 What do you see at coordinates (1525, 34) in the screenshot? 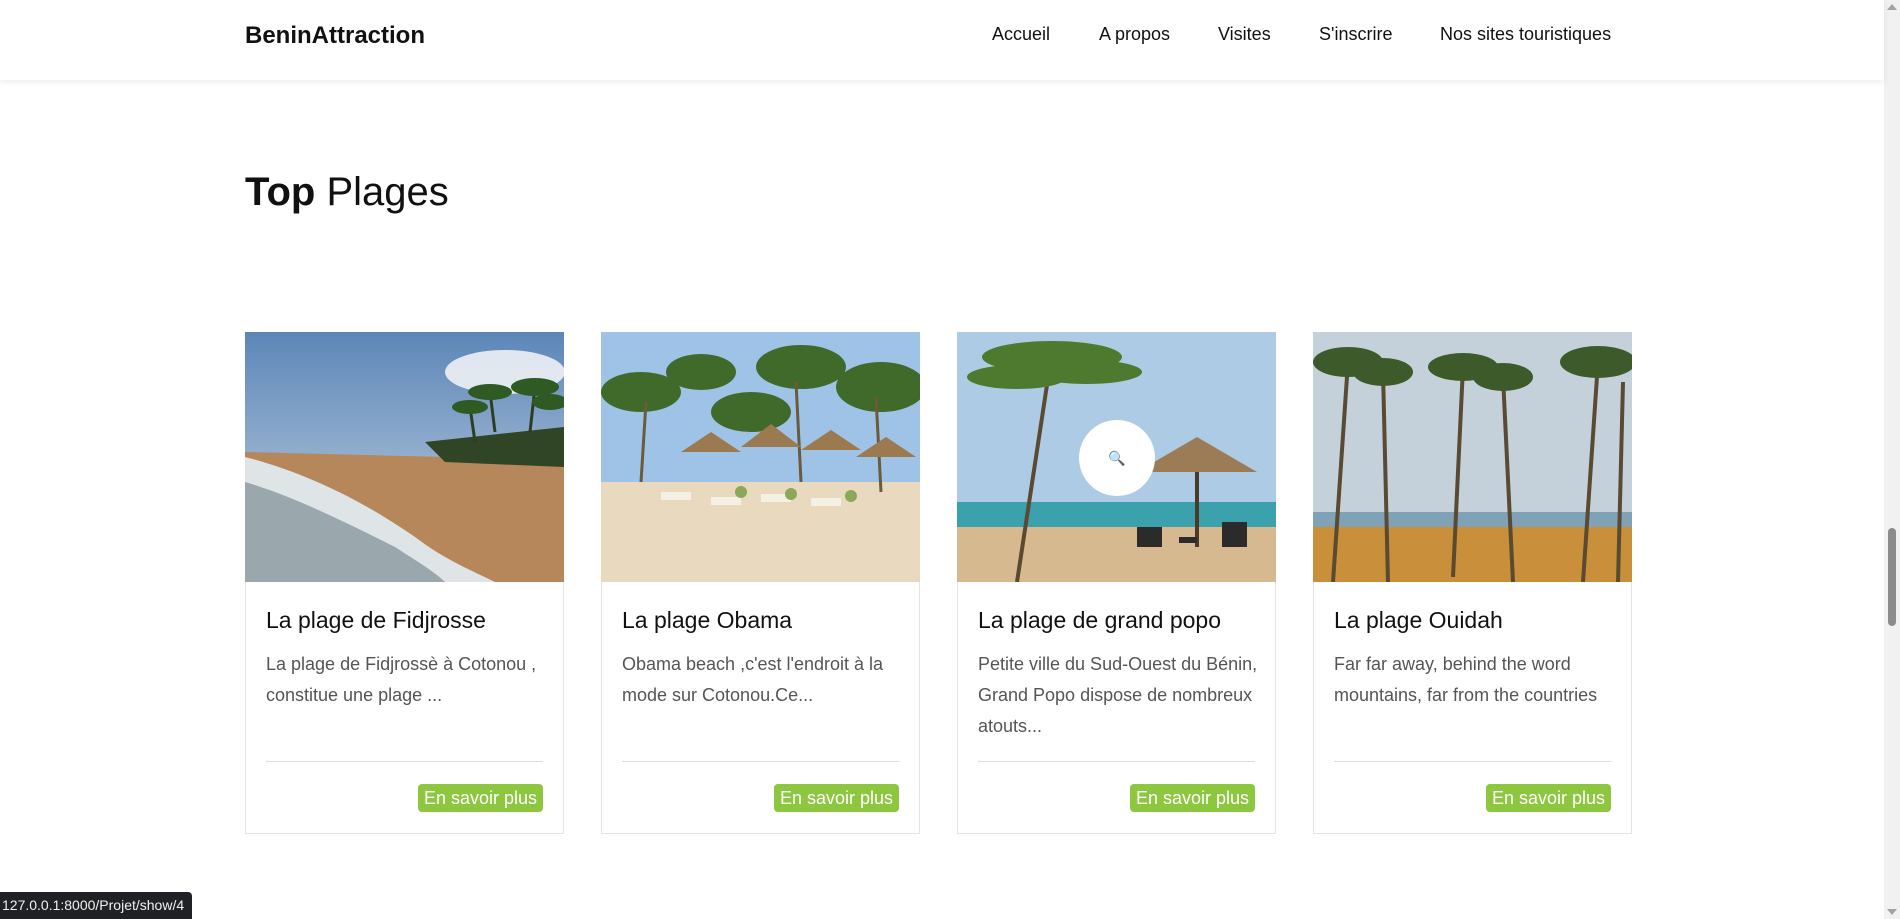
I see `nav-link-sites-touristiques: Nos sites touristiques` at bounding box center [1525, 34].